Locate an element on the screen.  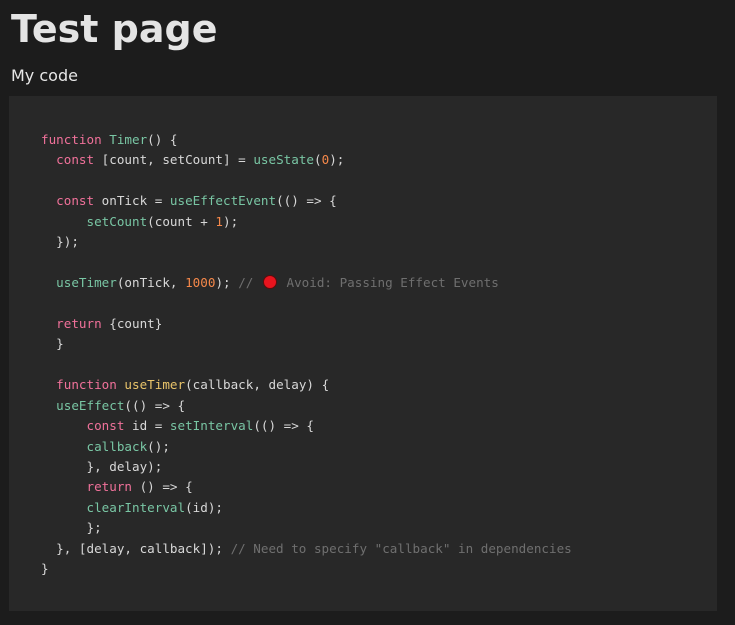
code-token: [count, setCount] = is located at coordinates (177, 160).